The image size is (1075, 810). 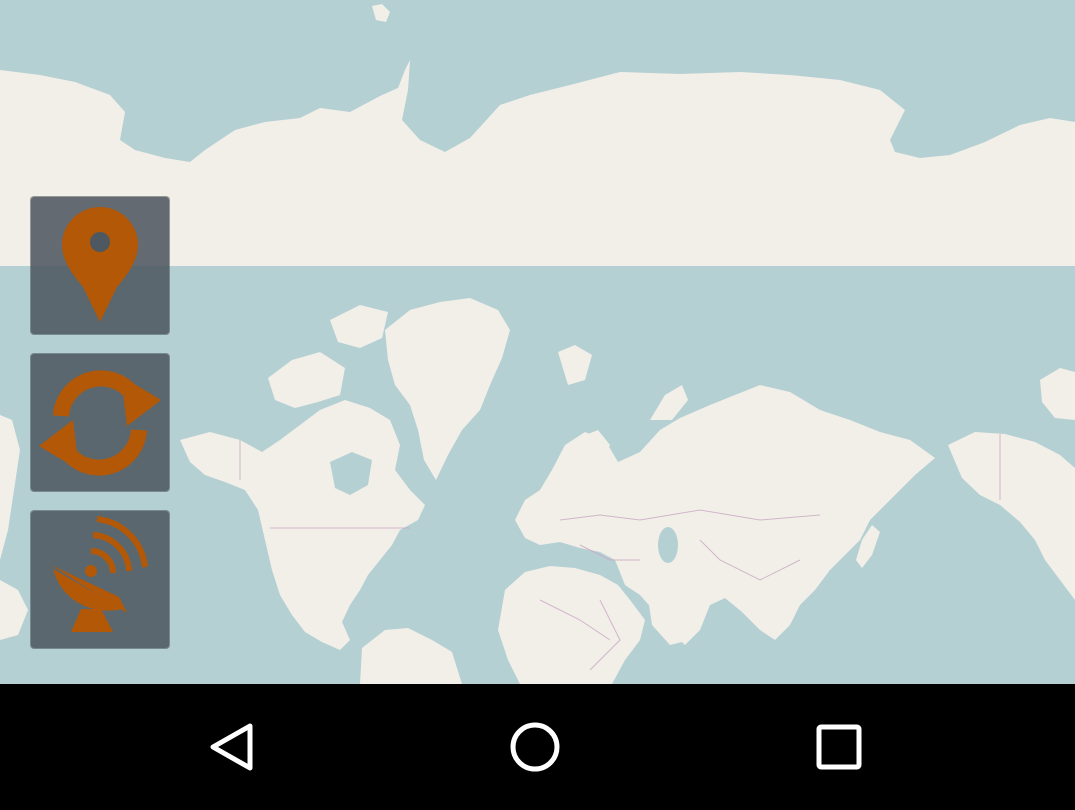 I want to click on map-pin-icon, so click(x=100, y=264).